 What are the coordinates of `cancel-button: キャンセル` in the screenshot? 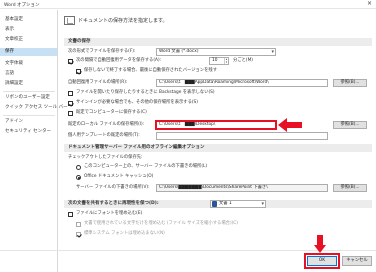 It's located at (357, 261).